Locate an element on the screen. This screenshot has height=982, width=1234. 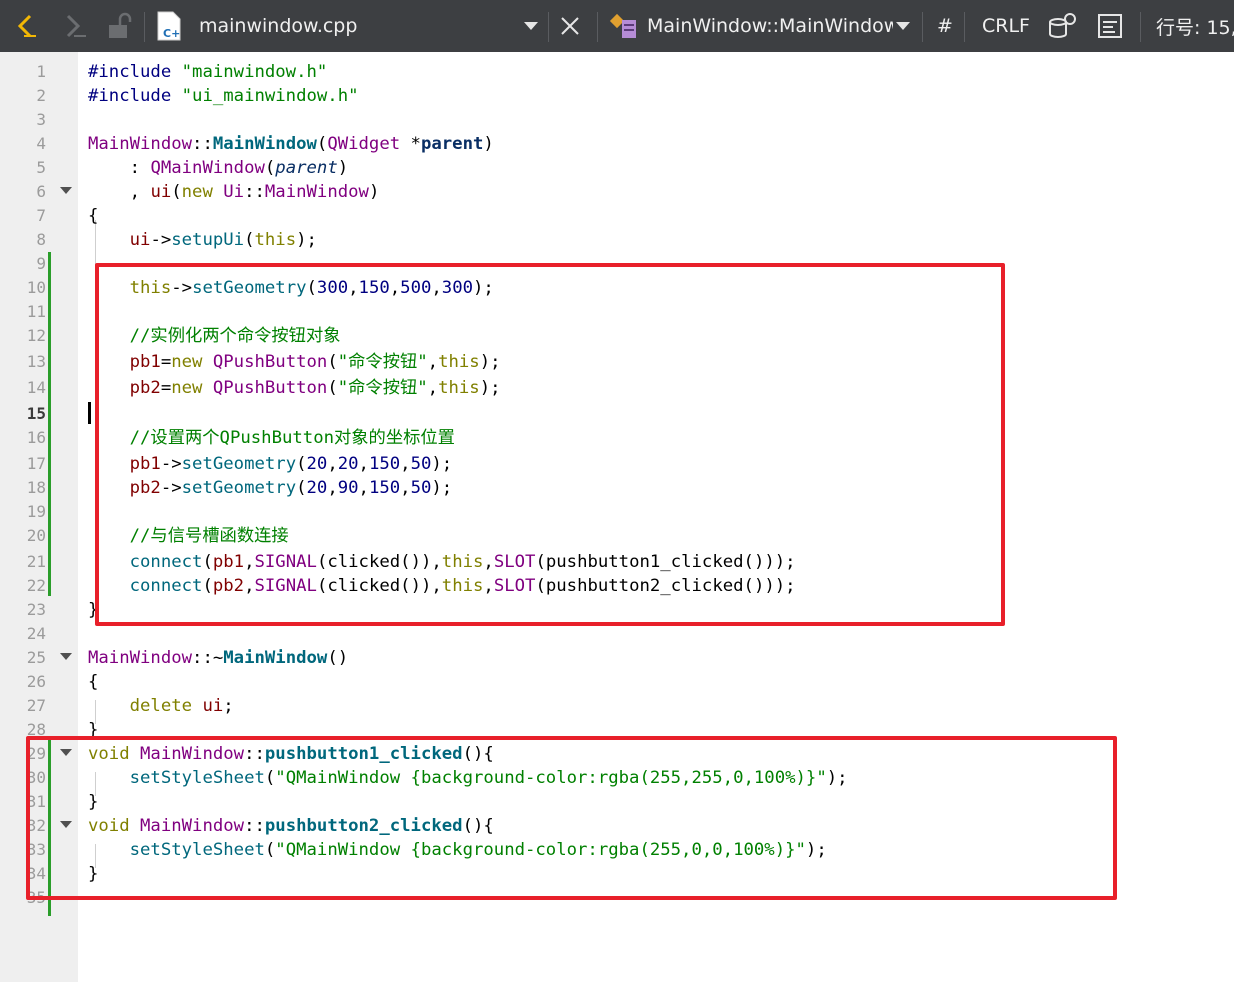
change-marker is located at coordinates (49, 424).